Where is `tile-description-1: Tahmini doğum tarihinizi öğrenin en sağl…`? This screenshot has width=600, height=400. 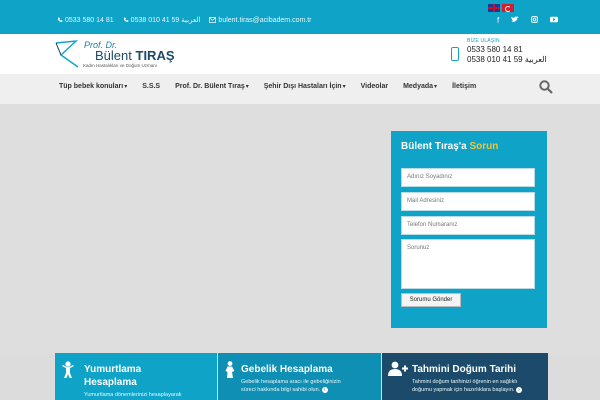 tile-description-1: Tahmini doğum tarihinizi öğrenin en sağl… is located at coordinates (465, 382).